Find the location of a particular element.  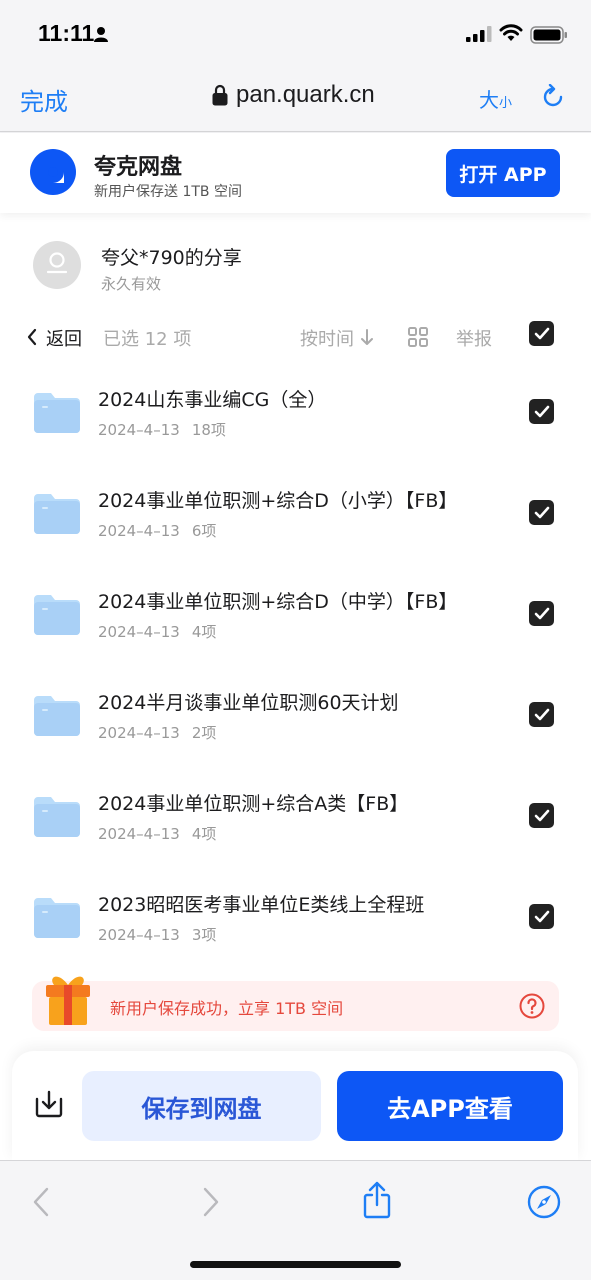

file-row: 2024事业单位职测+综合D（中学）【FB】 2024–4–13 4项 is located at coordinates (295, 615).